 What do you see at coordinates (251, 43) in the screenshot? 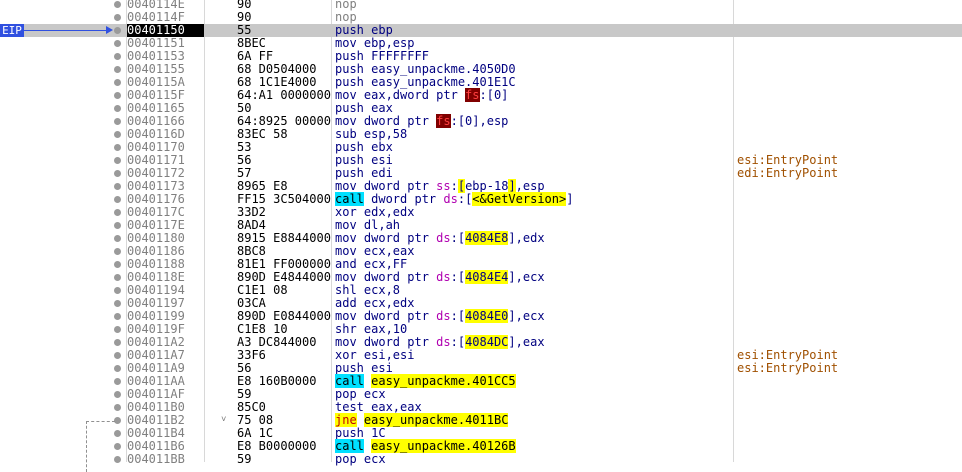
I see `instruction-bytes: 8BEC` at bounding box center [251, 43].